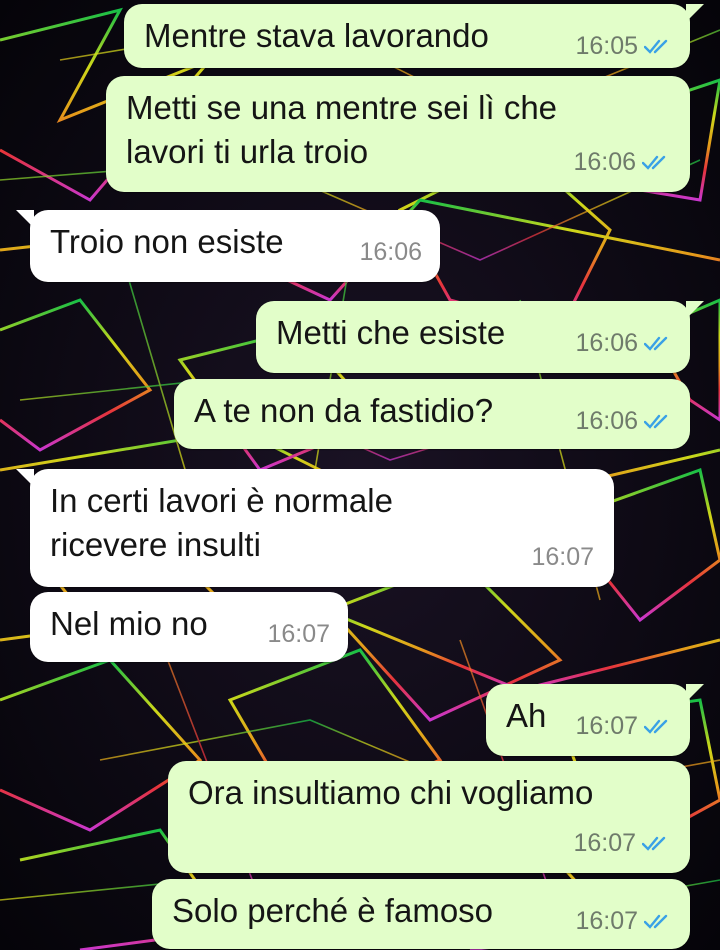 The width and height of the screenshot is (720, 950). I want to click on message-bubble-outgoing: Mentre stava lavorando 16:05, so click(414, 36).